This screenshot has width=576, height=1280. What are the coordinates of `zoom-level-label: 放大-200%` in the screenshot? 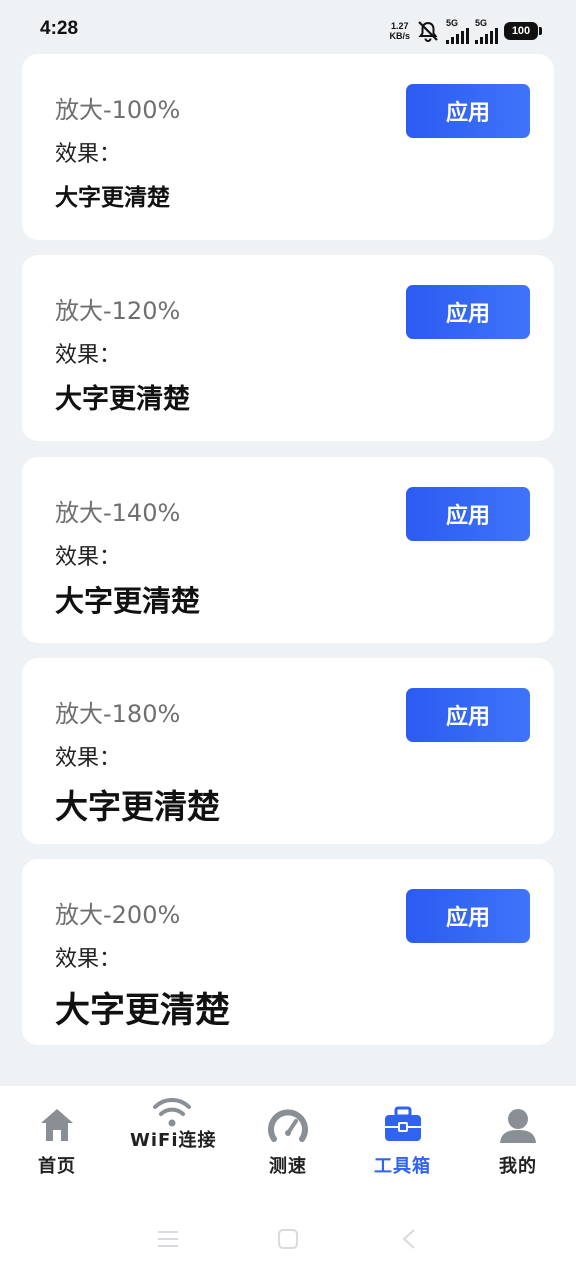 It's located at (118, 915).